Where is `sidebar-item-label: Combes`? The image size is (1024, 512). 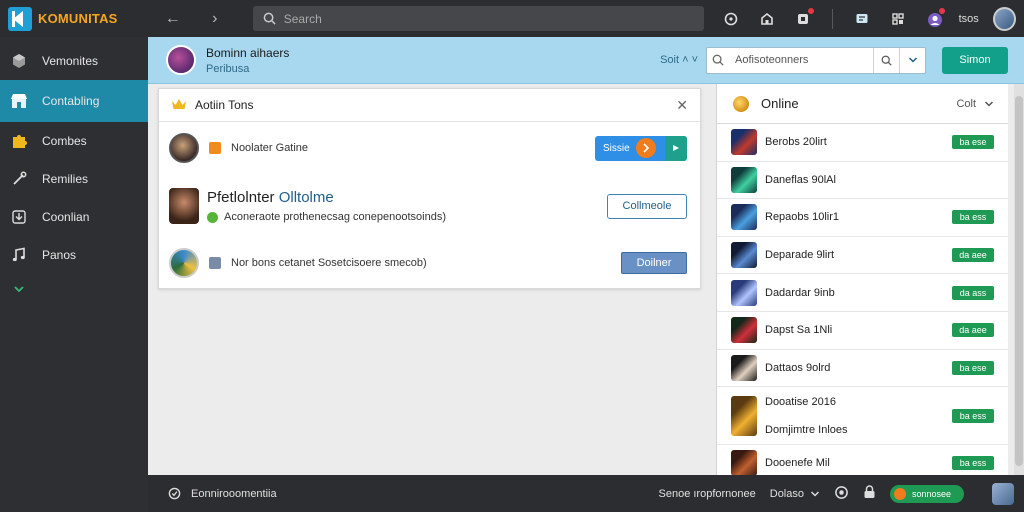
sidebar-item-label: Combes is located at coordinates (64, 141).